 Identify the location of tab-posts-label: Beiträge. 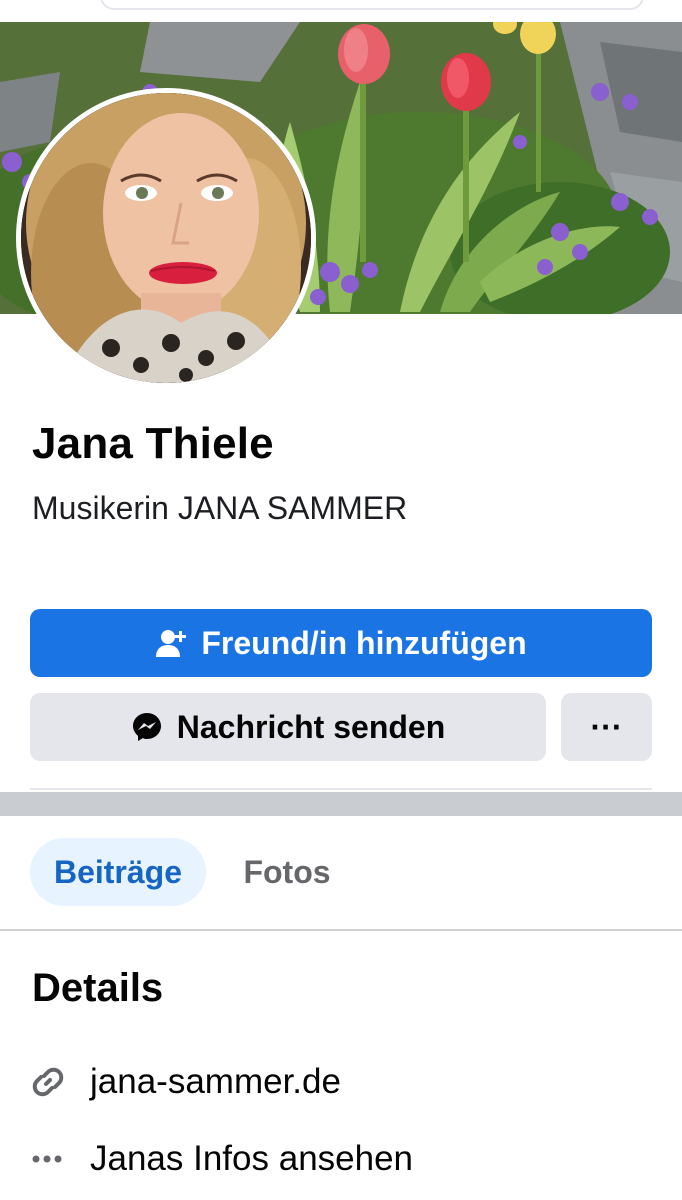
(118, 871).